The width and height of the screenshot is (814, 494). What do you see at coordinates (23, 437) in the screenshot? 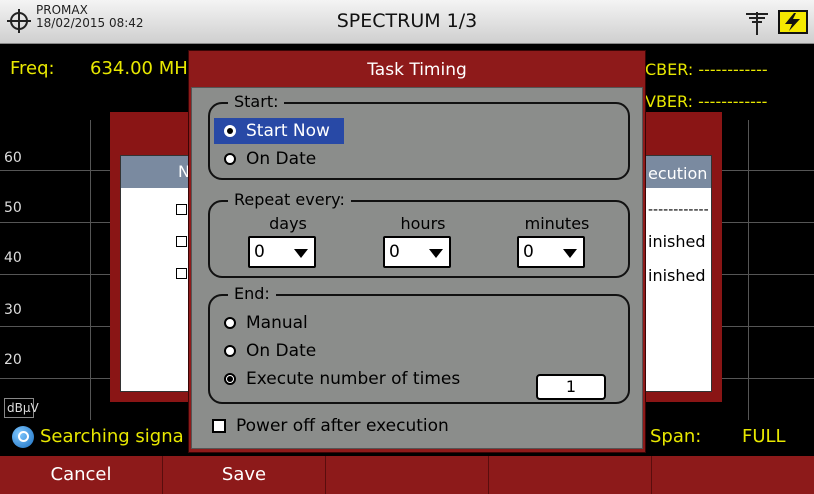
I see `search-icon` at bounding box center [23, 437].